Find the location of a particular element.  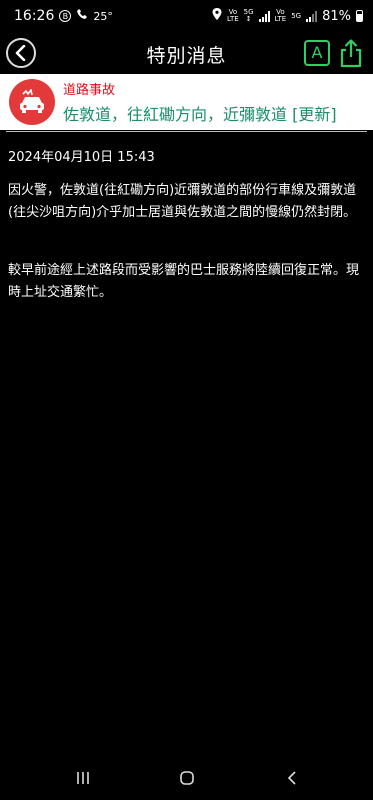

volte-2-icon: Vo LTE is located at coordinates (280, 15).